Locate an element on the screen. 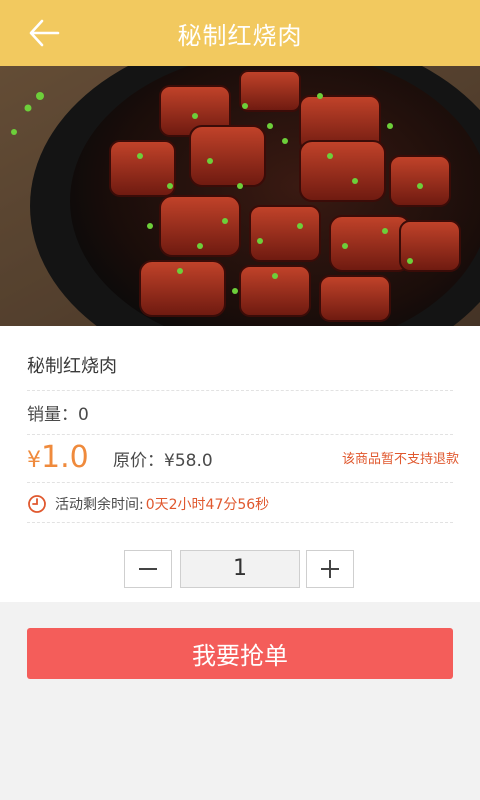 Image resolution: width=480 pixels, height=800 pixels. page-title: 秘制红烧肉 is located at coordinates (240, 35).